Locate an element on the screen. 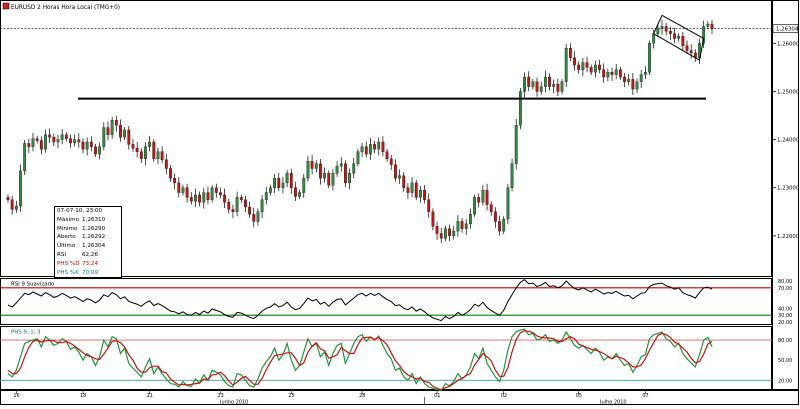  month-label: Junho 2010 is located at coordinates (233, 403).